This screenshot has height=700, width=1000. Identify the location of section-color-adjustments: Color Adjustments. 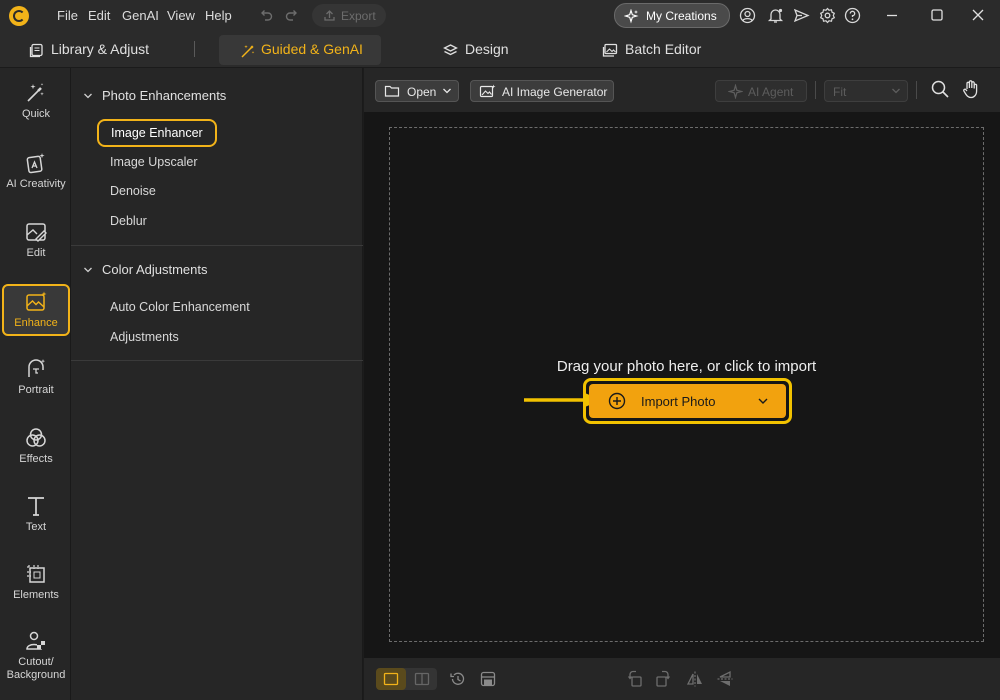
(183, 271).